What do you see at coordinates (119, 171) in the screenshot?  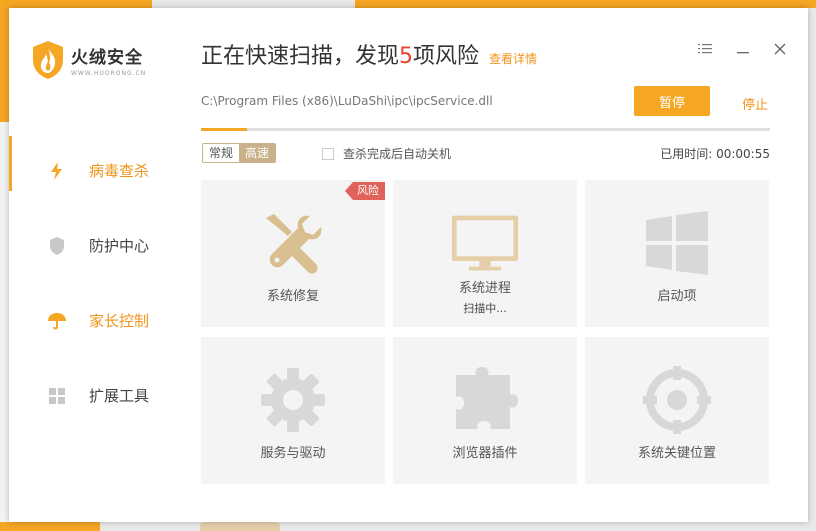 I see `sidebar-item-label: 病毒查杀` at bounding box center [119, 171].